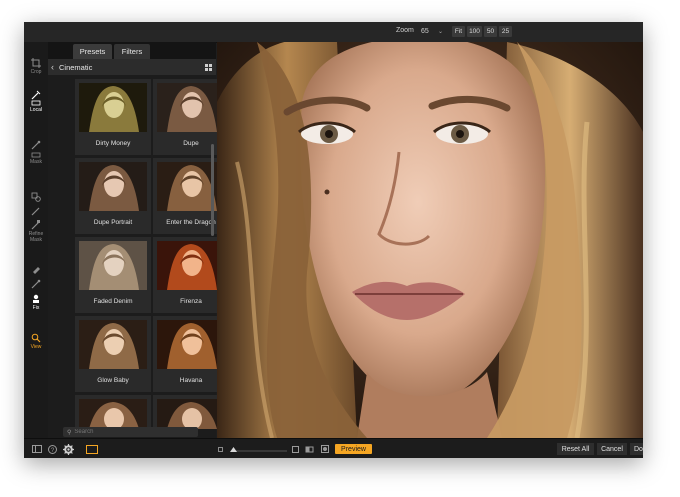  Describe the element at coordinates (440, 32) in the screenshot. I see `chevron-down-icon: ⌄` at that location.